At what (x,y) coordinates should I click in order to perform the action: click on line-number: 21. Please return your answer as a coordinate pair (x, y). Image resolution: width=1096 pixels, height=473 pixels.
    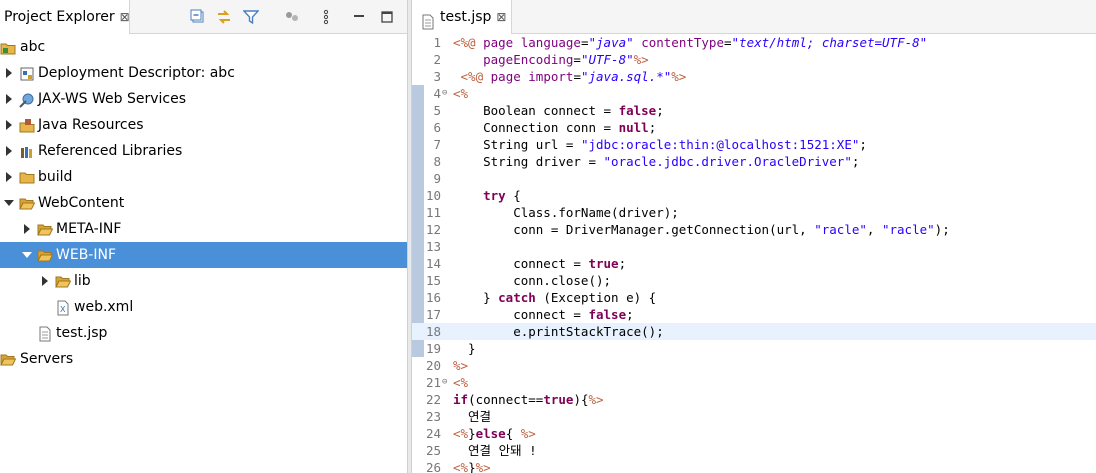
    Looking at the image, I should click on (433, 382).